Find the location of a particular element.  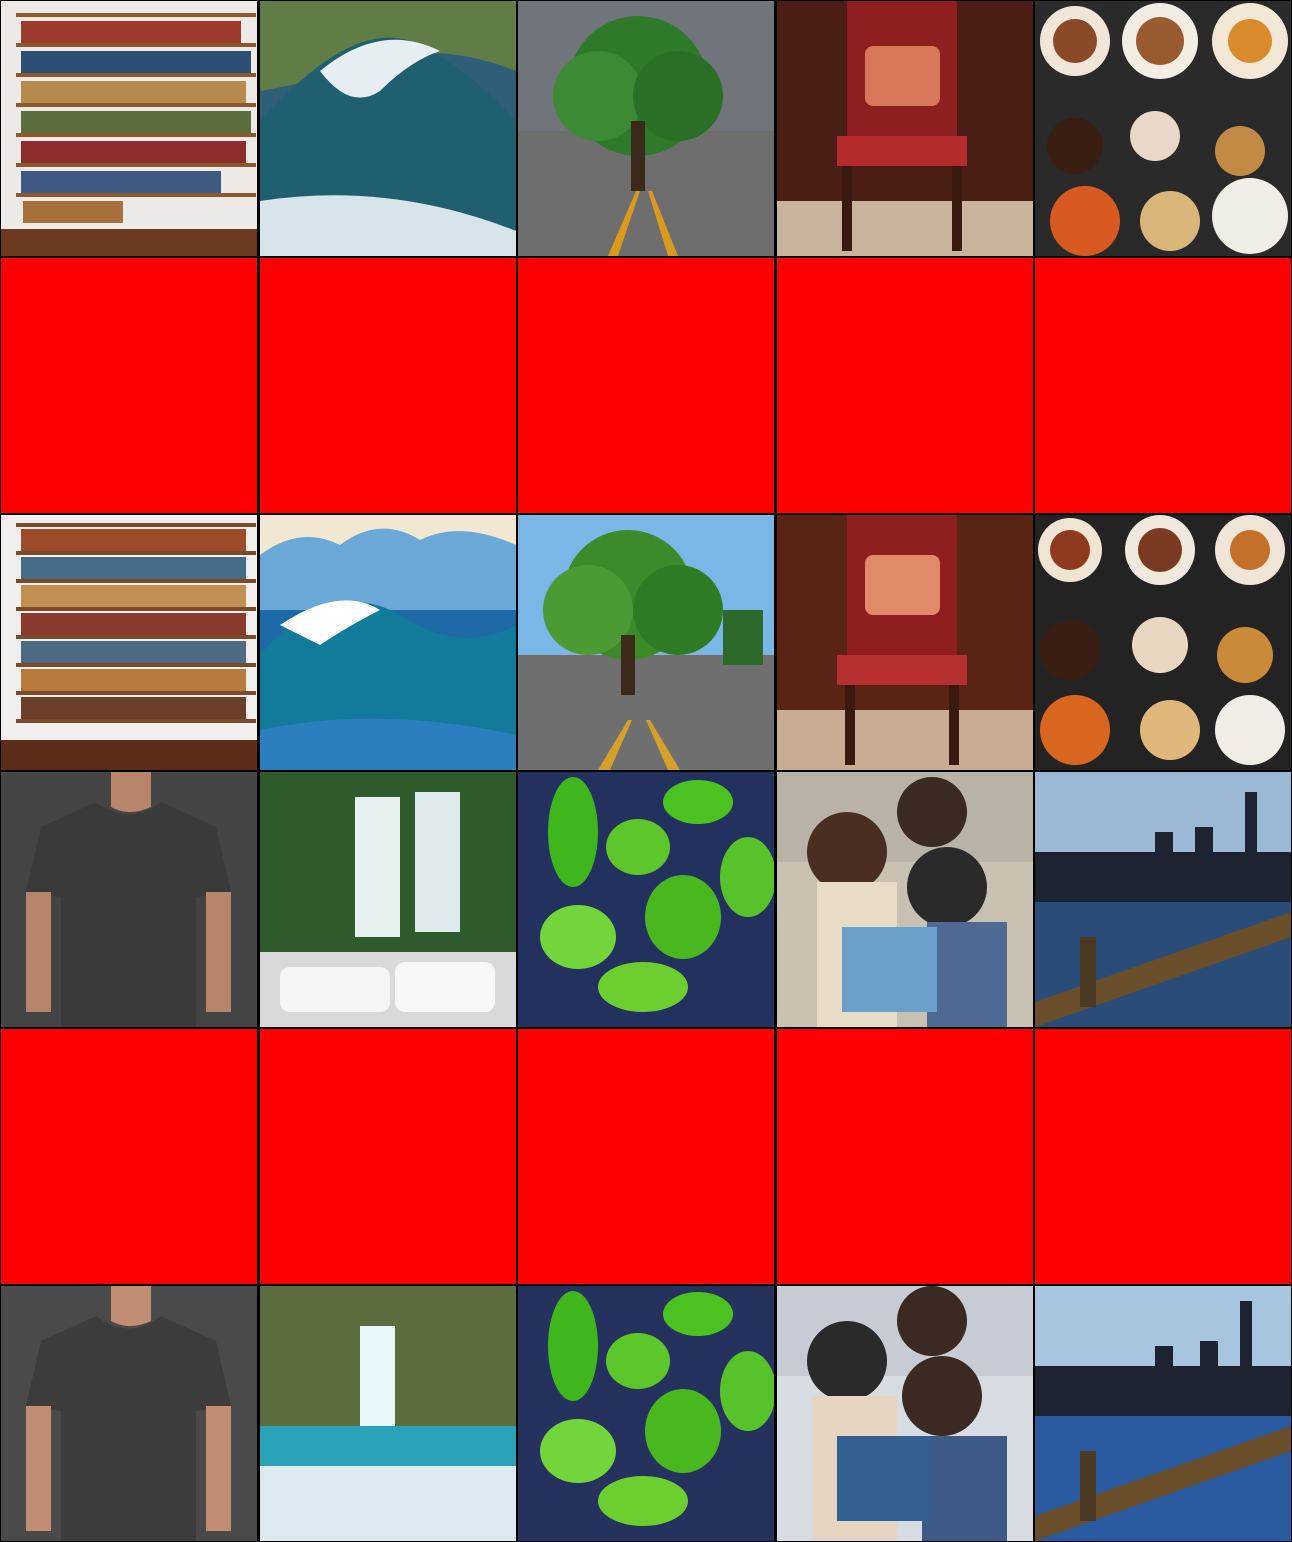

ocean-wave-photo is located at coordinates (387, 128).